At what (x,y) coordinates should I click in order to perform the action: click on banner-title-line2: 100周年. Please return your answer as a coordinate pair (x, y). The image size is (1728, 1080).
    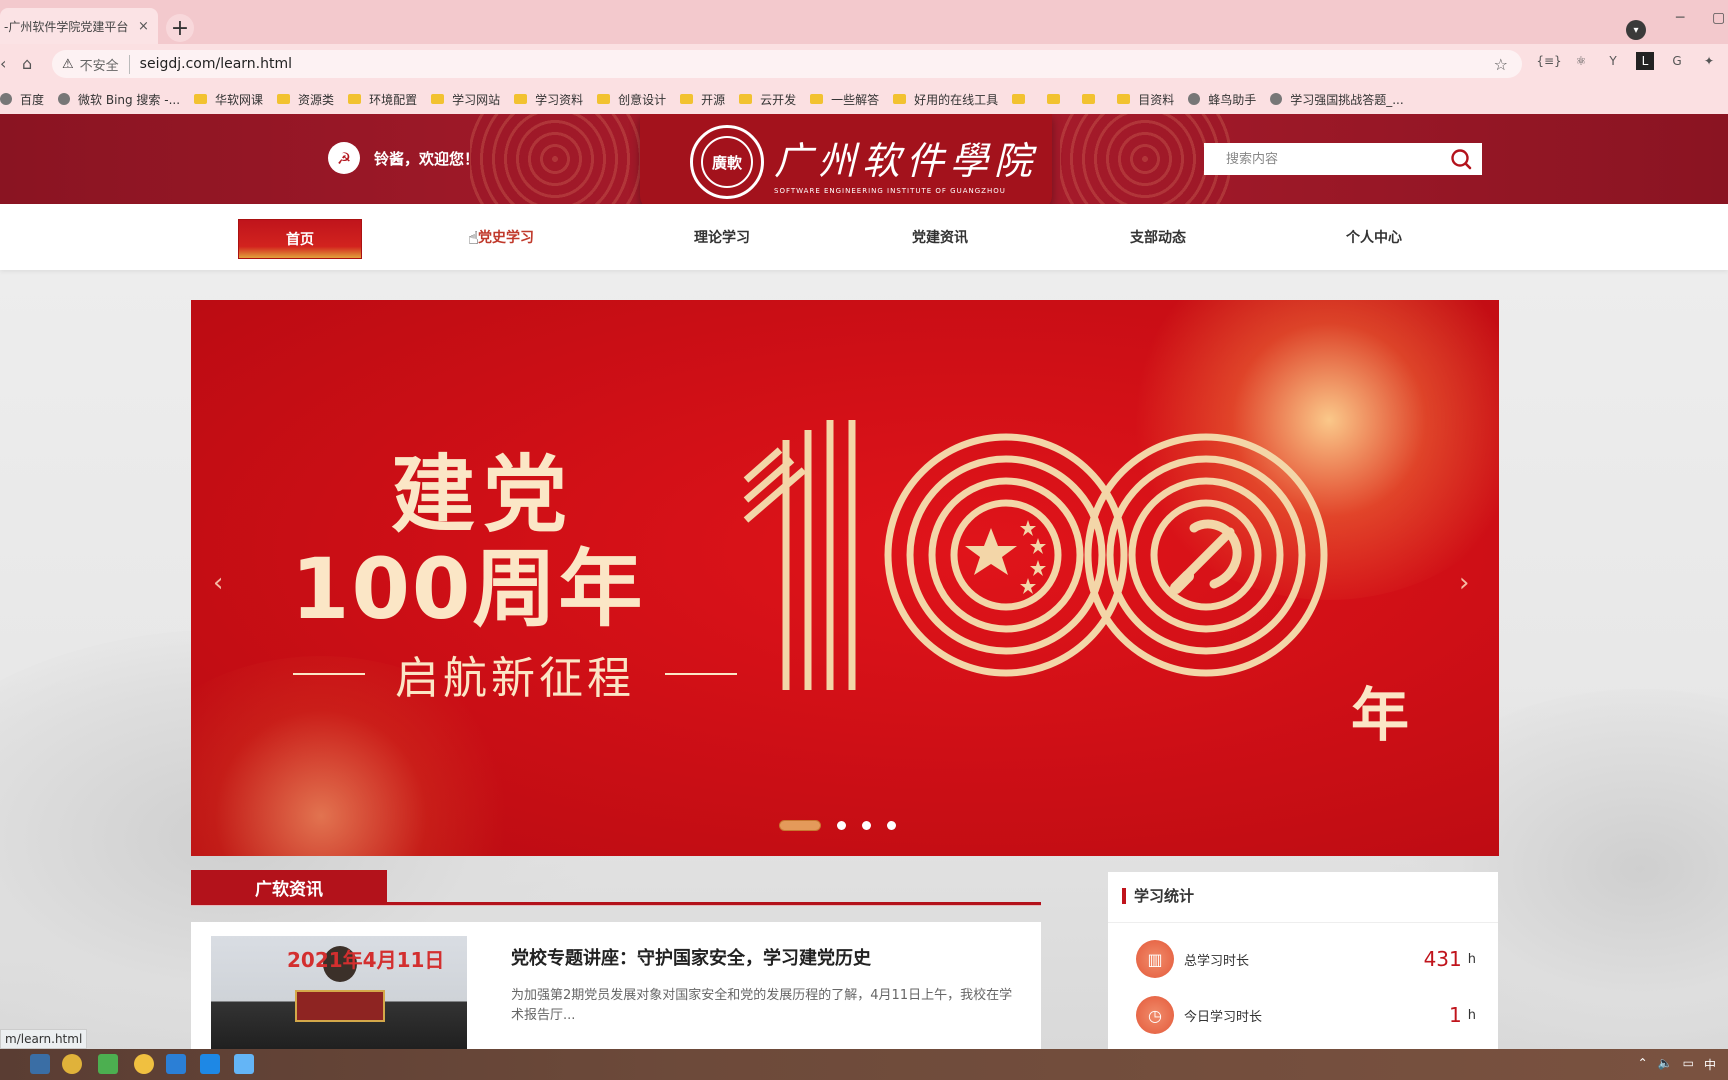
    Looking at the image, I should click on (468, 589).